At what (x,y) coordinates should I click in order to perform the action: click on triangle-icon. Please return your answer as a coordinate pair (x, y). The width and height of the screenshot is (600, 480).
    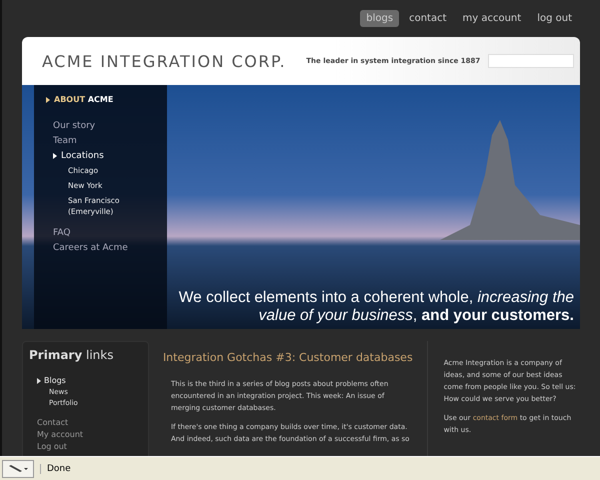
    Looking at the image, I should click on (48, 99).